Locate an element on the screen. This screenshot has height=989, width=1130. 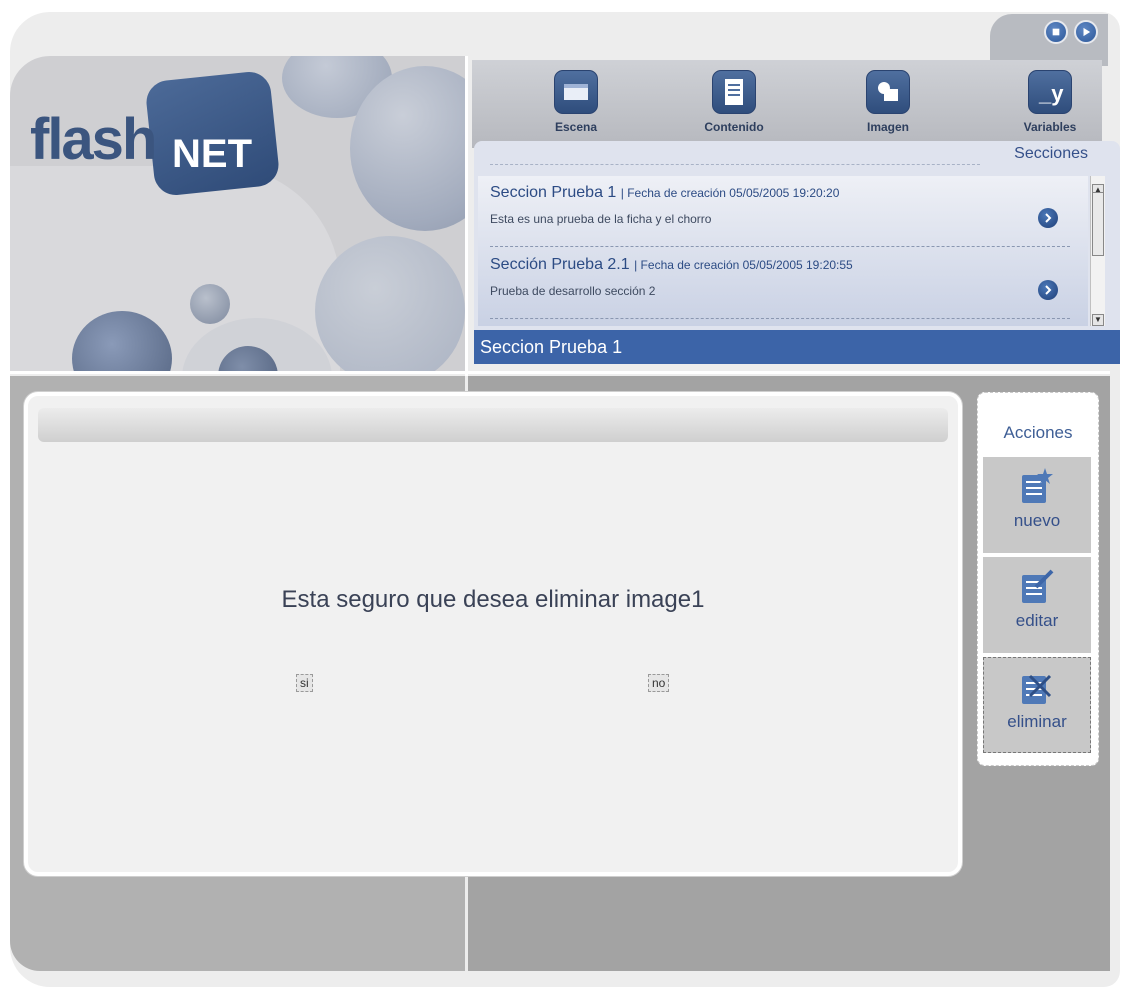
stop-icon is located at coordinates (1056, 32).